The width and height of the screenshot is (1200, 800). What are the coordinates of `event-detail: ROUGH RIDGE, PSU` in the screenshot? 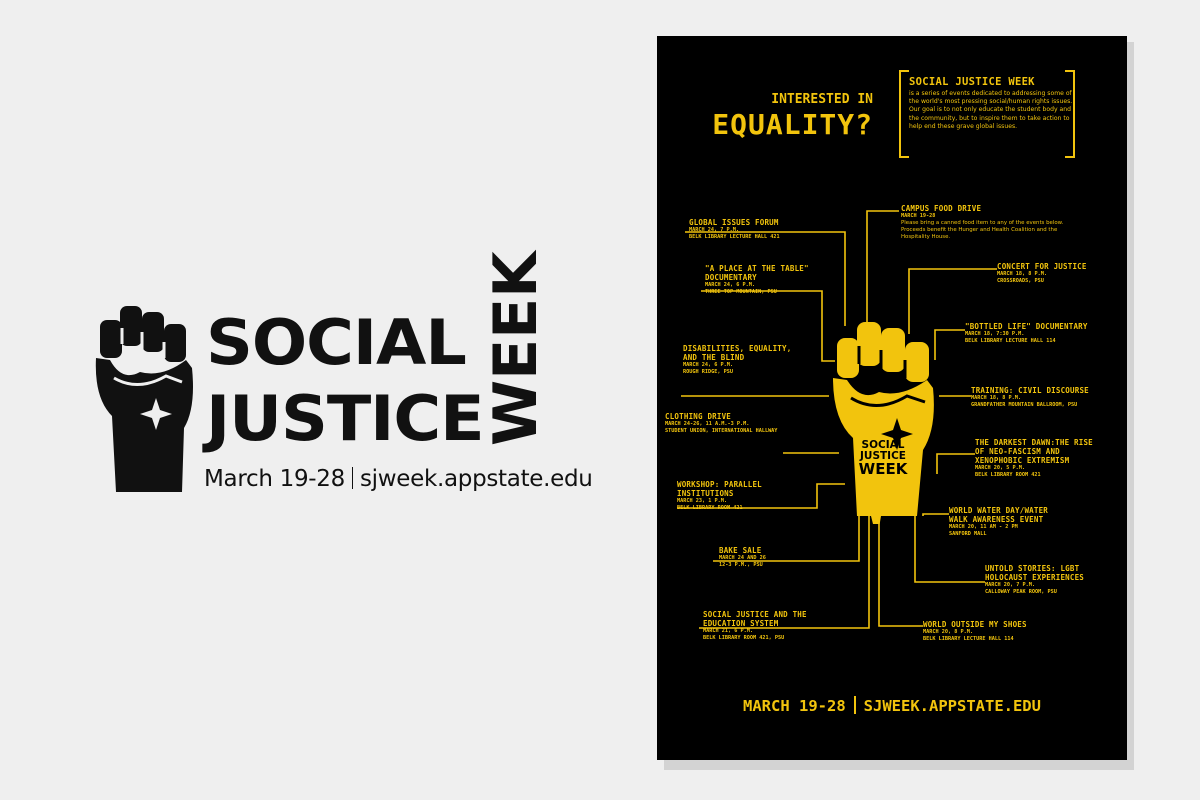 It's located at (708, 372).